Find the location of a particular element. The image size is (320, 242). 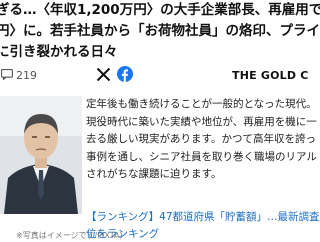

related-ranking-link: 【ランキング】47都道府県「貯蓄額」…最新調査 位をランキング is located at coordinates (203, 225).